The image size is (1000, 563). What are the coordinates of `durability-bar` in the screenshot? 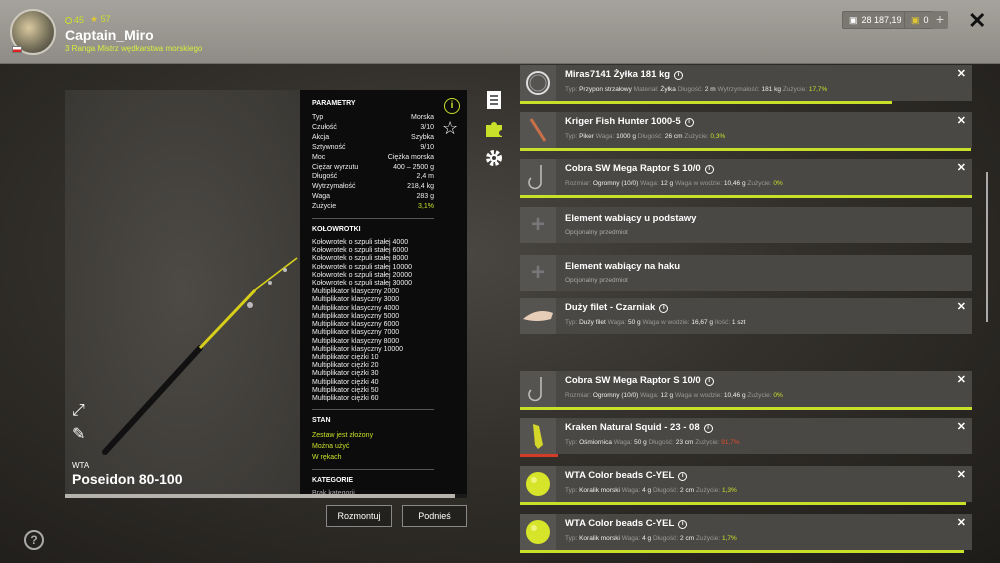 It's located at (745, 149).